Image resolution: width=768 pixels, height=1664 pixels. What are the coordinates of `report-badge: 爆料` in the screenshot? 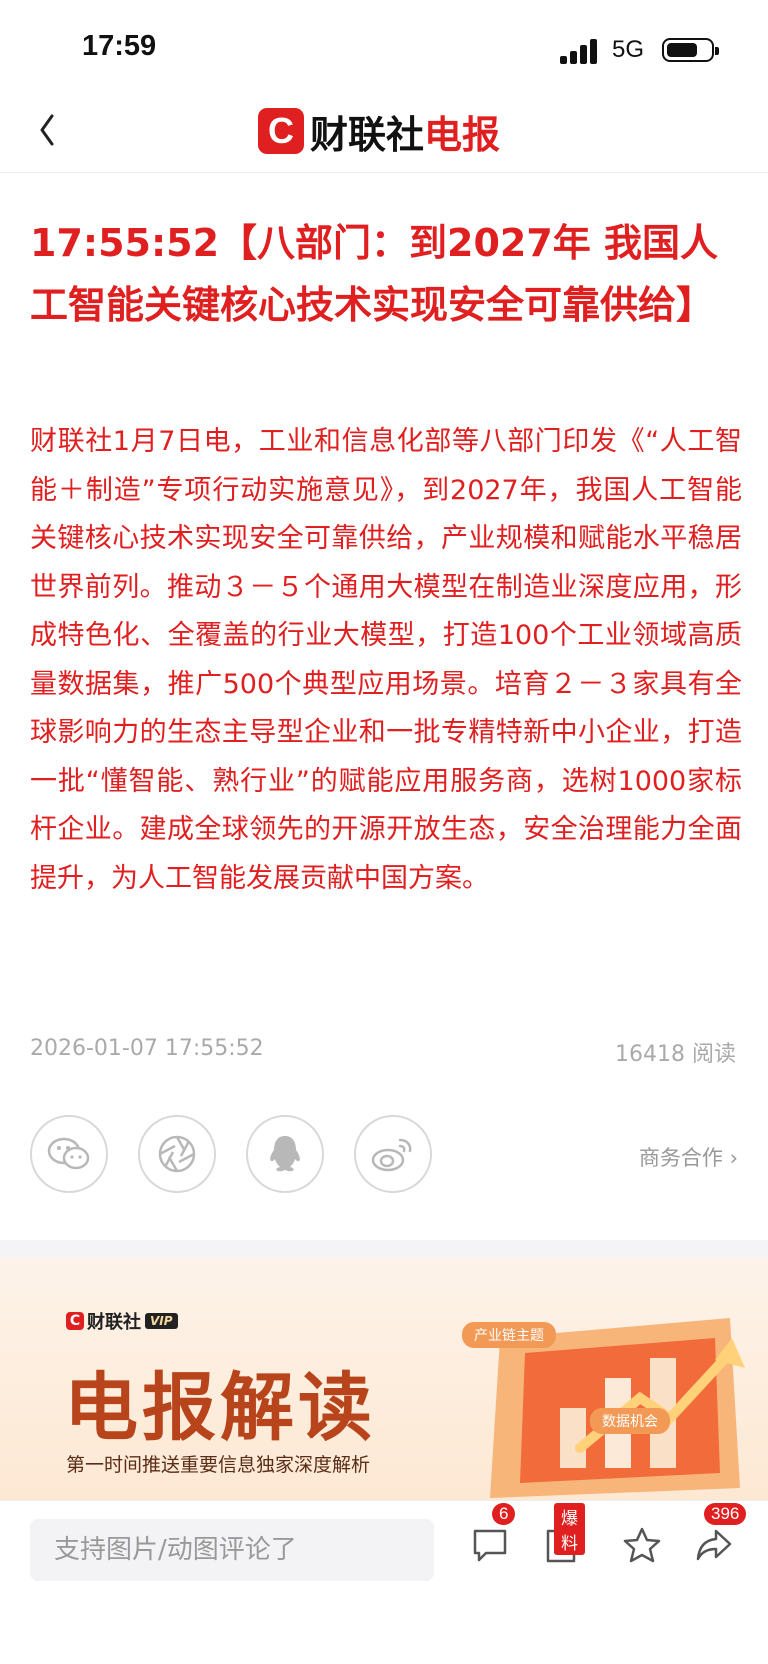 It's located at (569, 1529).